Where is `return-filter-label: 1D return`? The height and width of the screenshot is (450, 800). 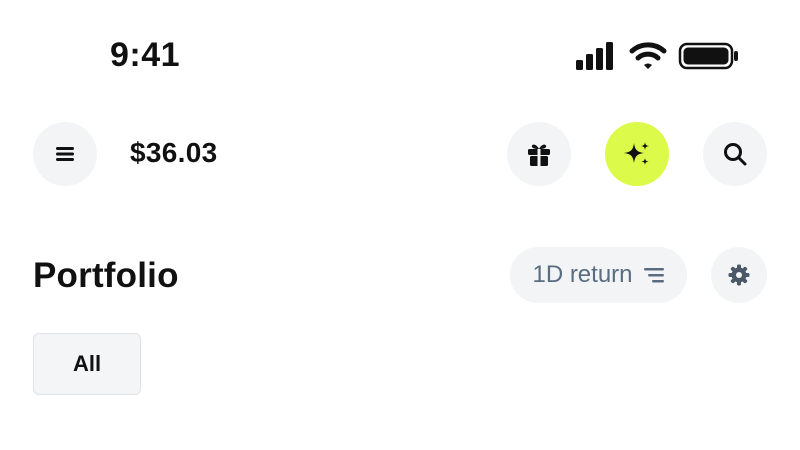 return-filter-label: 1D return is located at coordinates (582, 274).